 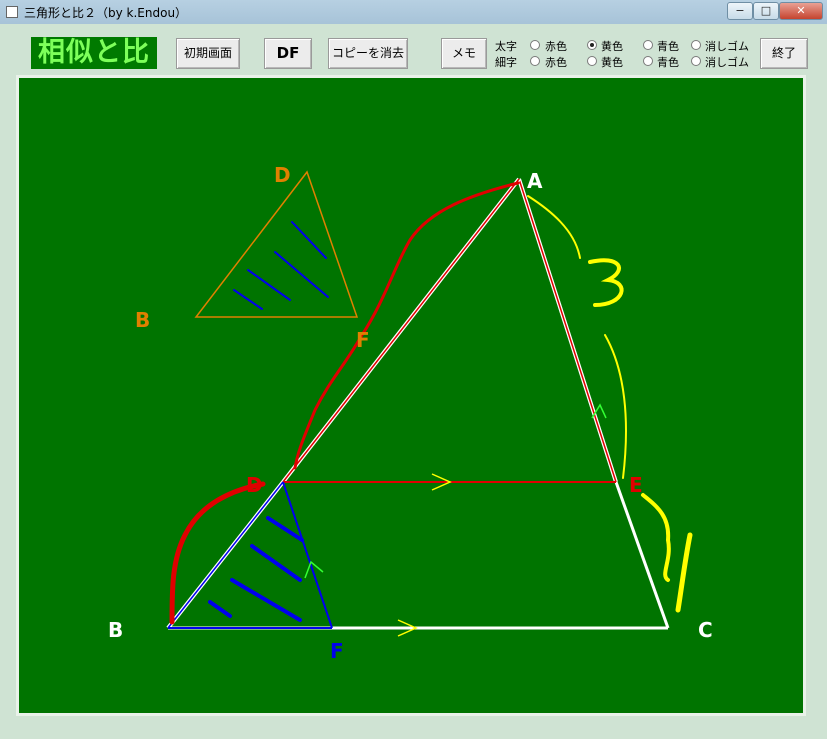 What do you see at coordinates (256, 569) in the screenshot?
I see `small-hatch` at bounding box center [256, 569].